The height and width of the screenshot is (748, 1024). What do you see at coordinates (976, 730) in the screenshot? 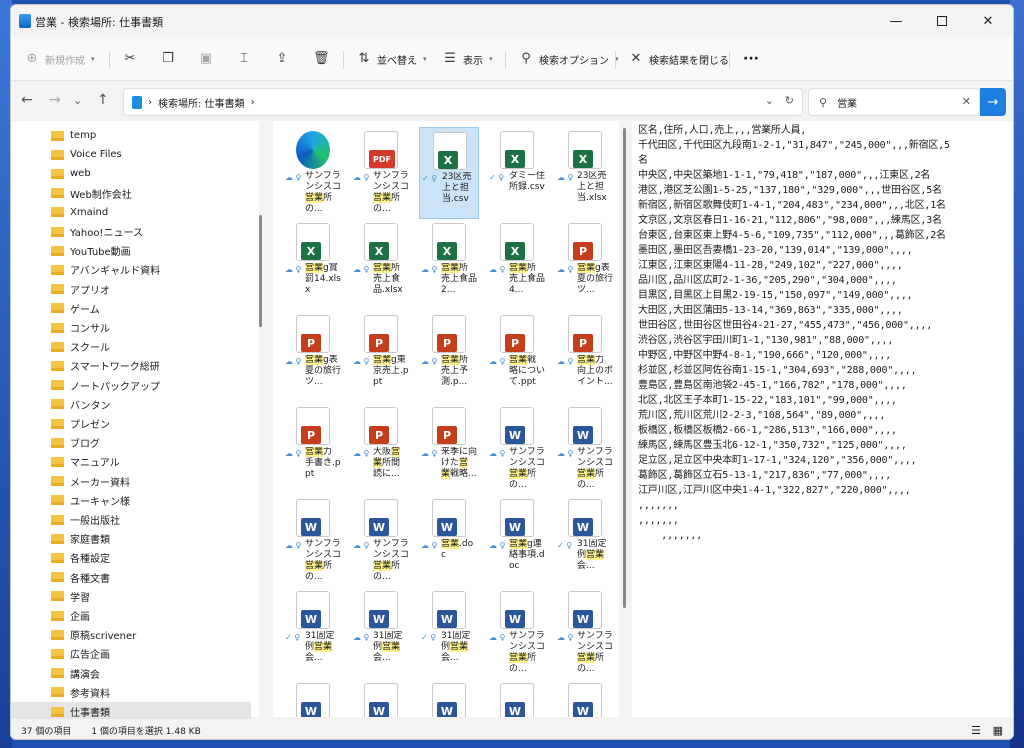
I see `details-view-icon: ☰` at bounding box center [976, 730].